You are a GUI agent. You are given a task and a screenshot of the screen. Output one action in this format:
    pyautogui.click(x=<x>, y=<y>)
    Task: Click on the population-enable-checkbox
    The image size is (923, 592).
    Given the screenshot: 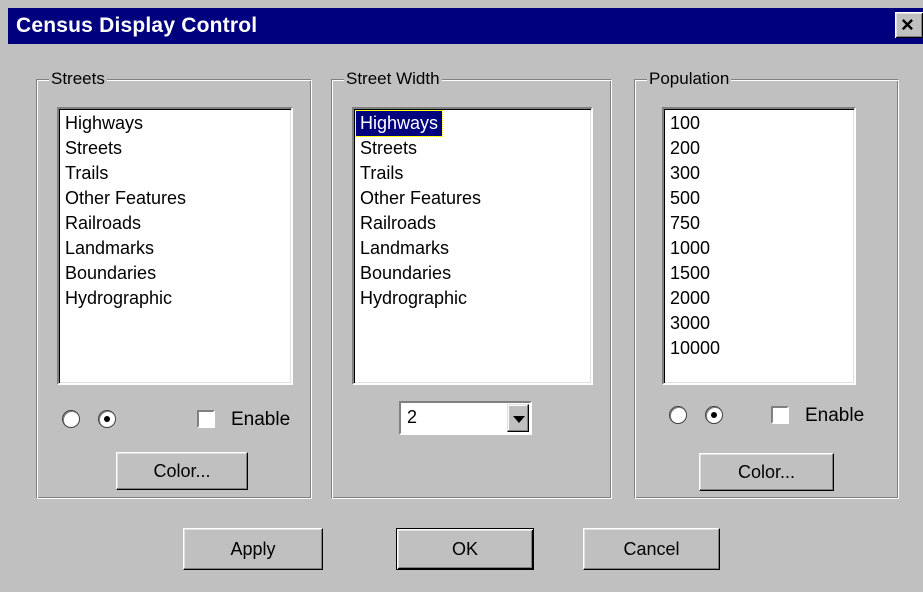 What is the action you would take?
    pyautogui.click(x=780, y=415)
    